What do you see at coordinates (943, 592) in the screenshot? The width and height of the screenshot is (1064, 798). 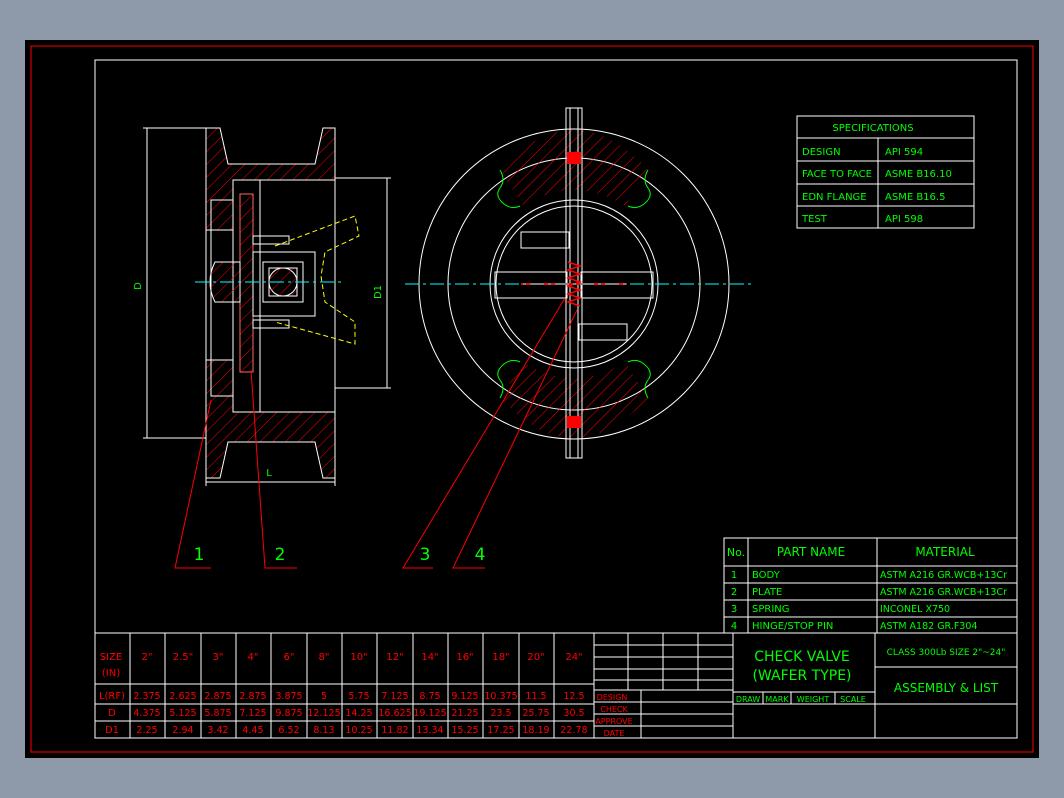 I see `part-material-2: ASTM A216 GR.WCB+13Cr` at bounding box center [943, 592].